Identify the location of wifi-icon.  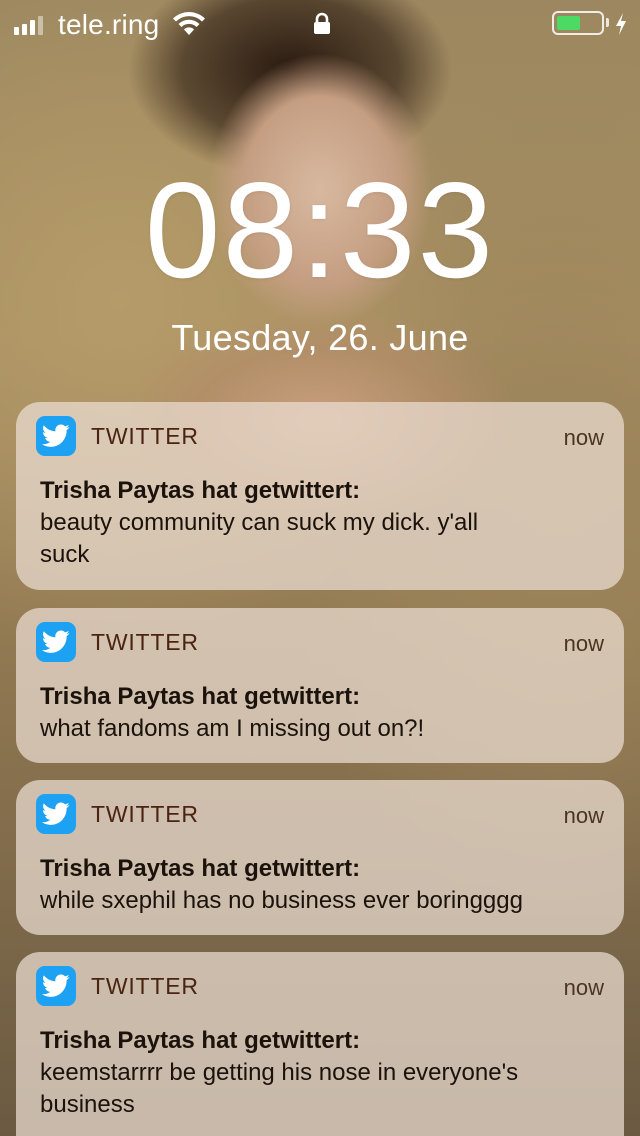
(189, 23).